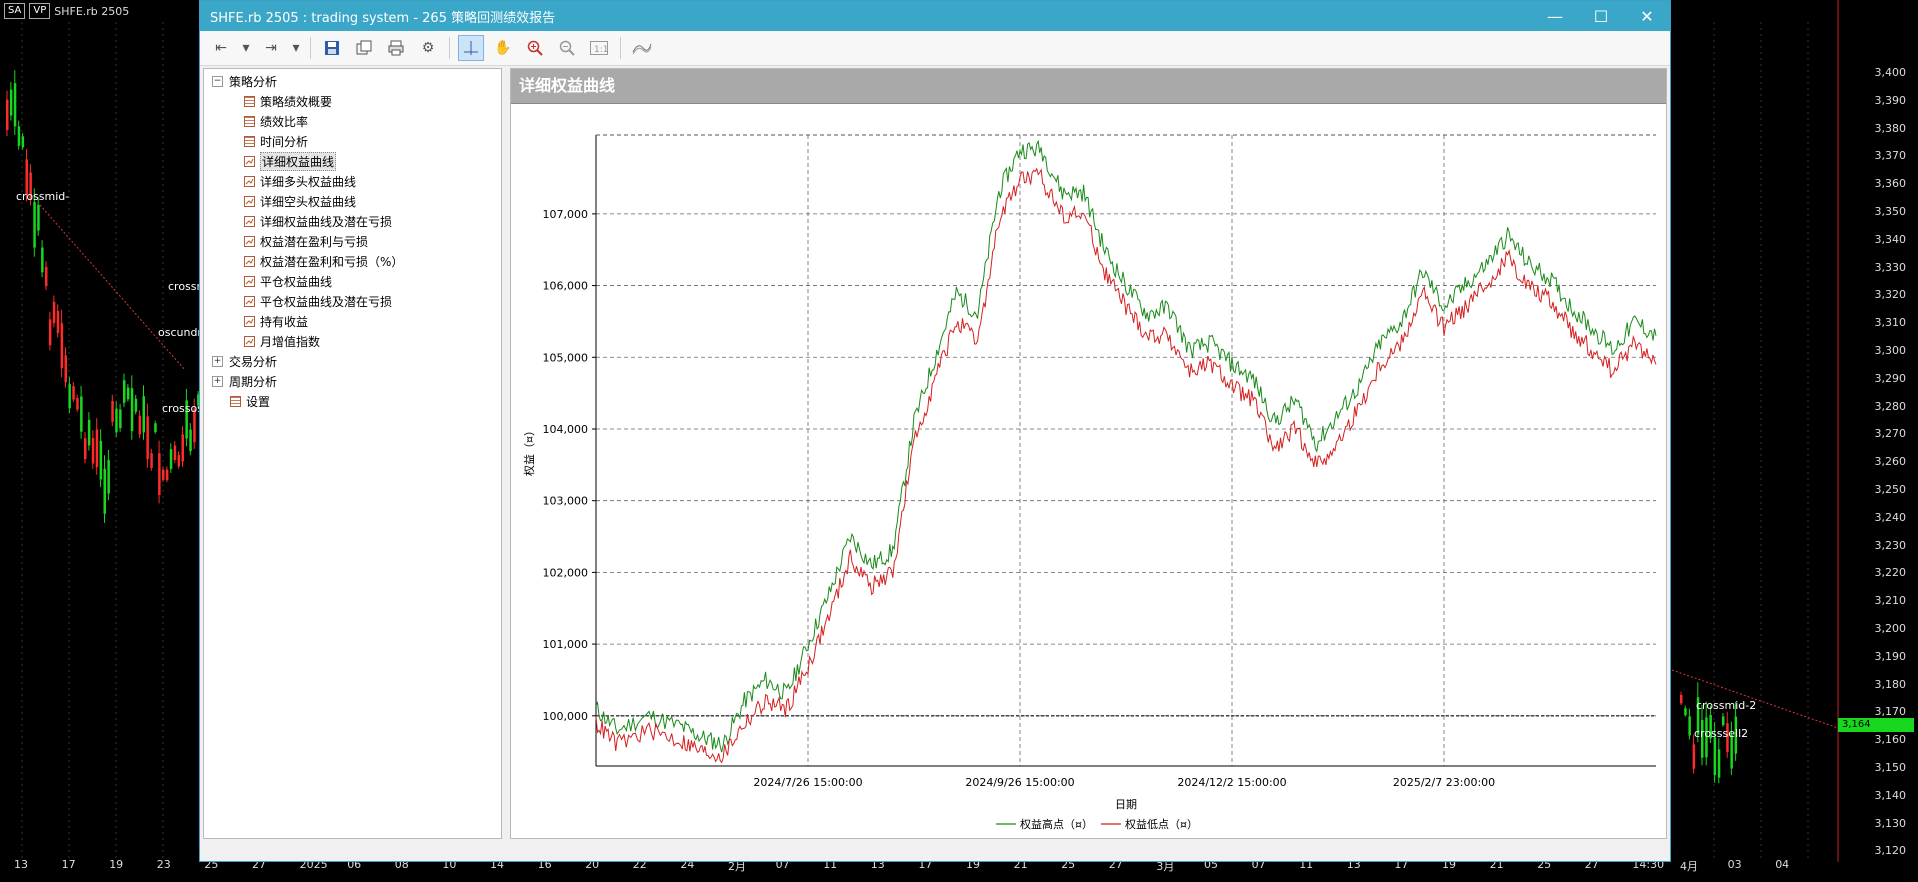 The height and width of the screenshot is (882, 1918). I want to click on tree-item: 策略绩效概要, so click(352, 101).